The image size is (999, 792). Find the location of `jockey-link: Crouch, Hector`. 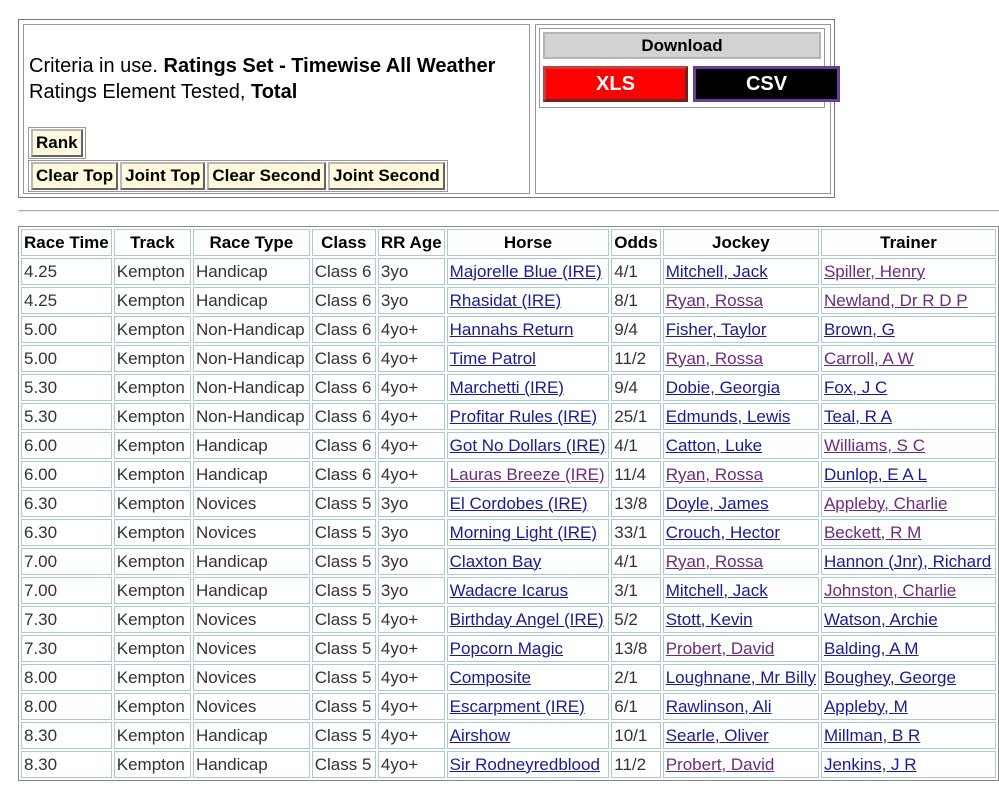

jockey-link: Crouch, Hector is located at coordinates (723, 532).